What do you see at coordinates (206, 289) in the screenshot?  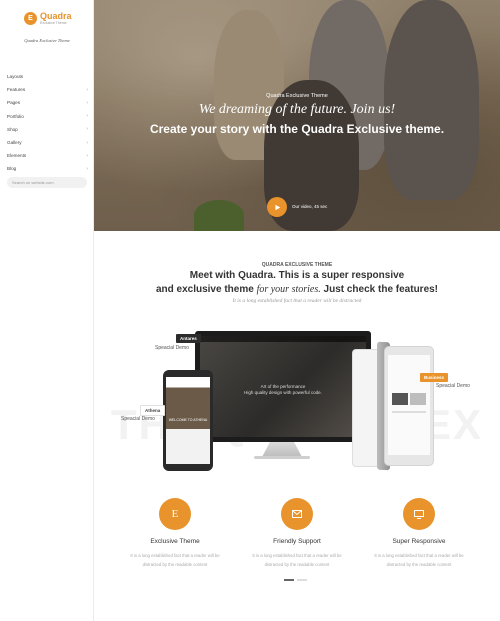 I see `heading-text: and exclusive theme` at bounding box center [206, 289].